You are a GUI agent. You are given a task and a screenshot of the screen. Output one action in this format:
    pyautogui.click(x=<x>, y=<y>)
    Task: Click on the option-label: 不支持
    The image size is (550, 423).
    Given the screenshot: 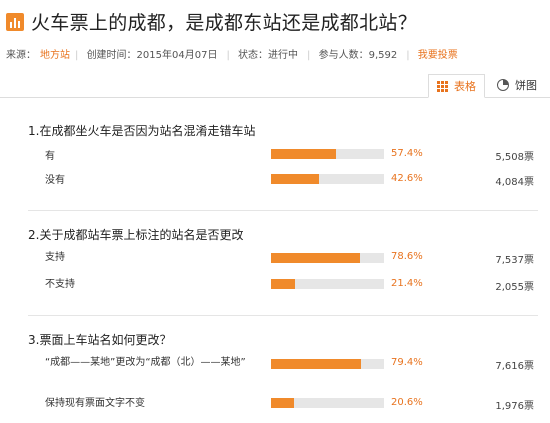 What is the action you would take?
    pyautogui.click(x=60, y=284)
    